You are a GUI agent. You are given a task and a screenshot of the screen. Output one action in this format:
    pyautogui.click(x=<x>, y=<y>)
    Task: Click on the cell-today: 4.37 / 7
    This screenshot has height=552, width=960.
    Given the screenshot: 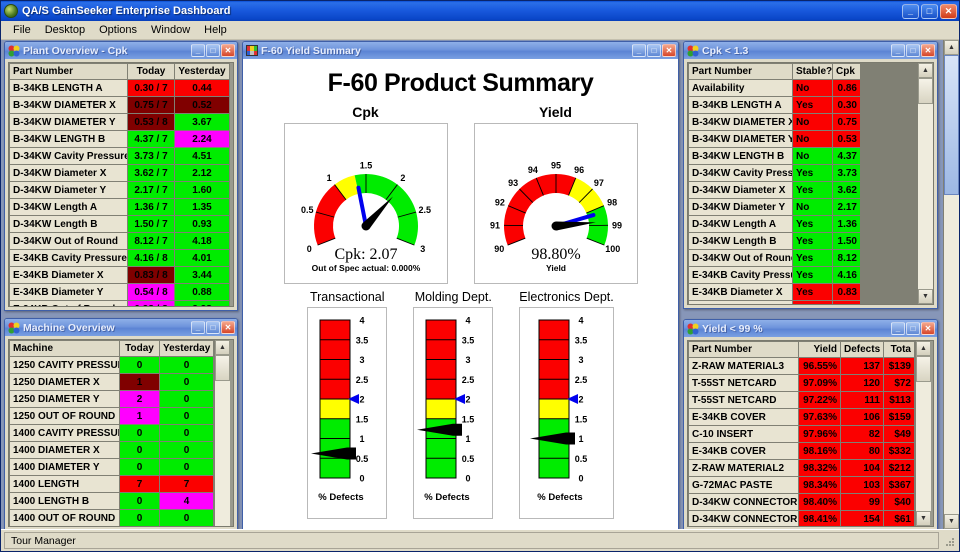 What is the action you would take?
    pyautogui.click(x=151, y=139)
    